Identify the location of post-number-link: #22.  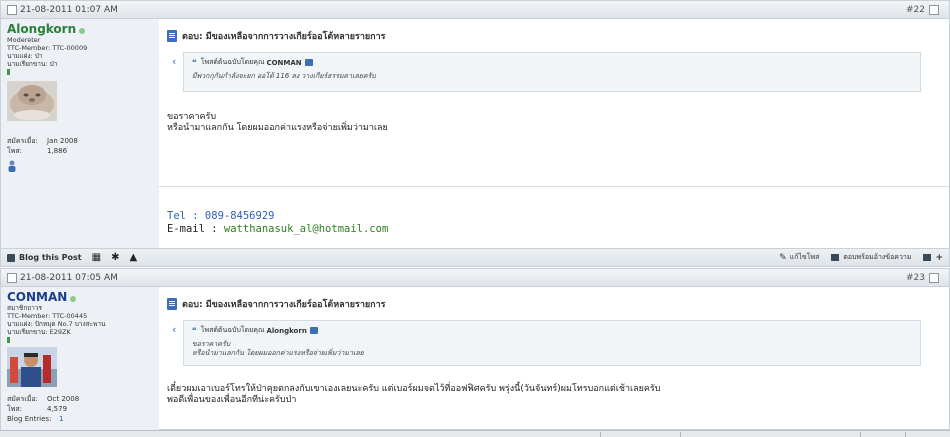
(915, 10).